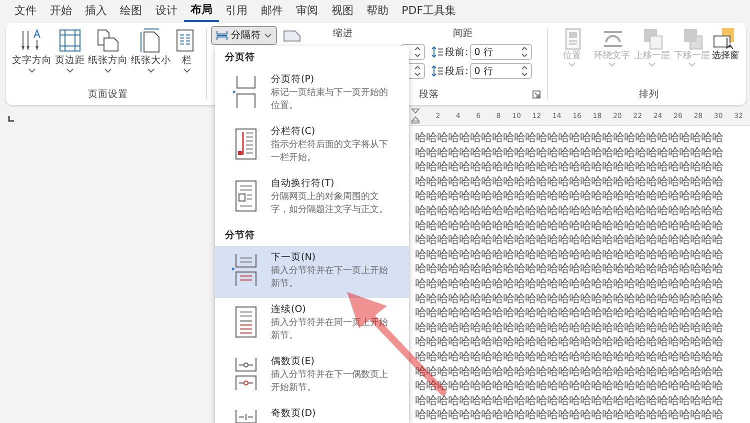 This screenshot has height=423, width=750. Describe the element at coordinates (26, 11) in the screenshot. I see `menu-tab: 文件` at that location.